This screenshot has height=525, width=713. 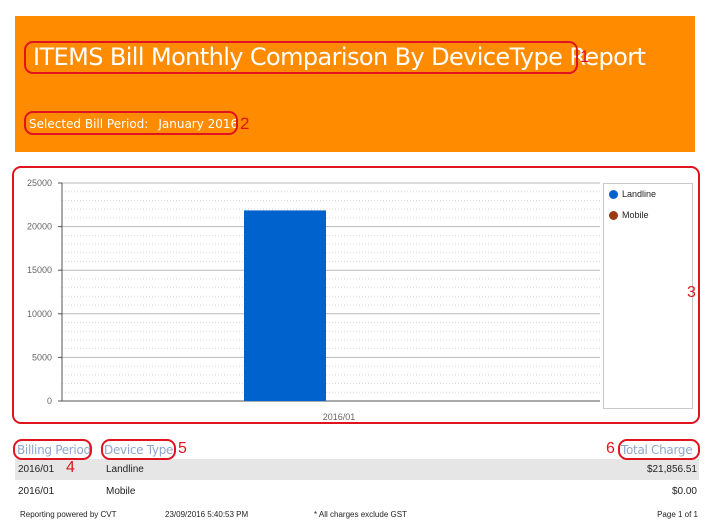 What do you see at coordinates (357, 491) in the screenshot?
I see `table-row: 2016/01 Mobile $0.00` at bounding box center [357, 491].